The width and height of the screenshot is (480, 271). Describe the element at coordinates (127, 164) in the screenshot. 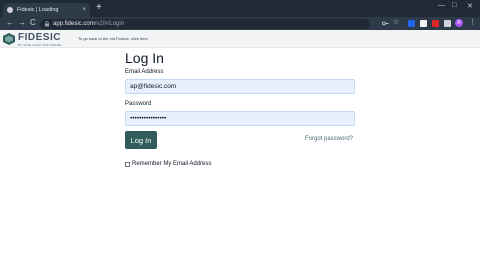

I see `remember-email-checkbox` at that location.